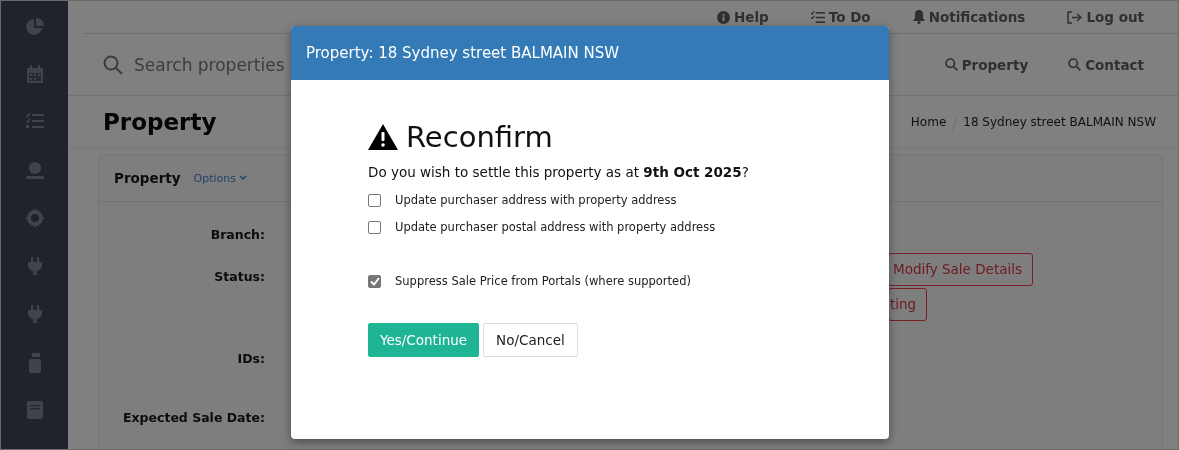 The height and width of the screenshot is (450, 1179). Describe the element at coordinates (969, 17) in the screenshot. I see `nav-link: Notifications` at that location.